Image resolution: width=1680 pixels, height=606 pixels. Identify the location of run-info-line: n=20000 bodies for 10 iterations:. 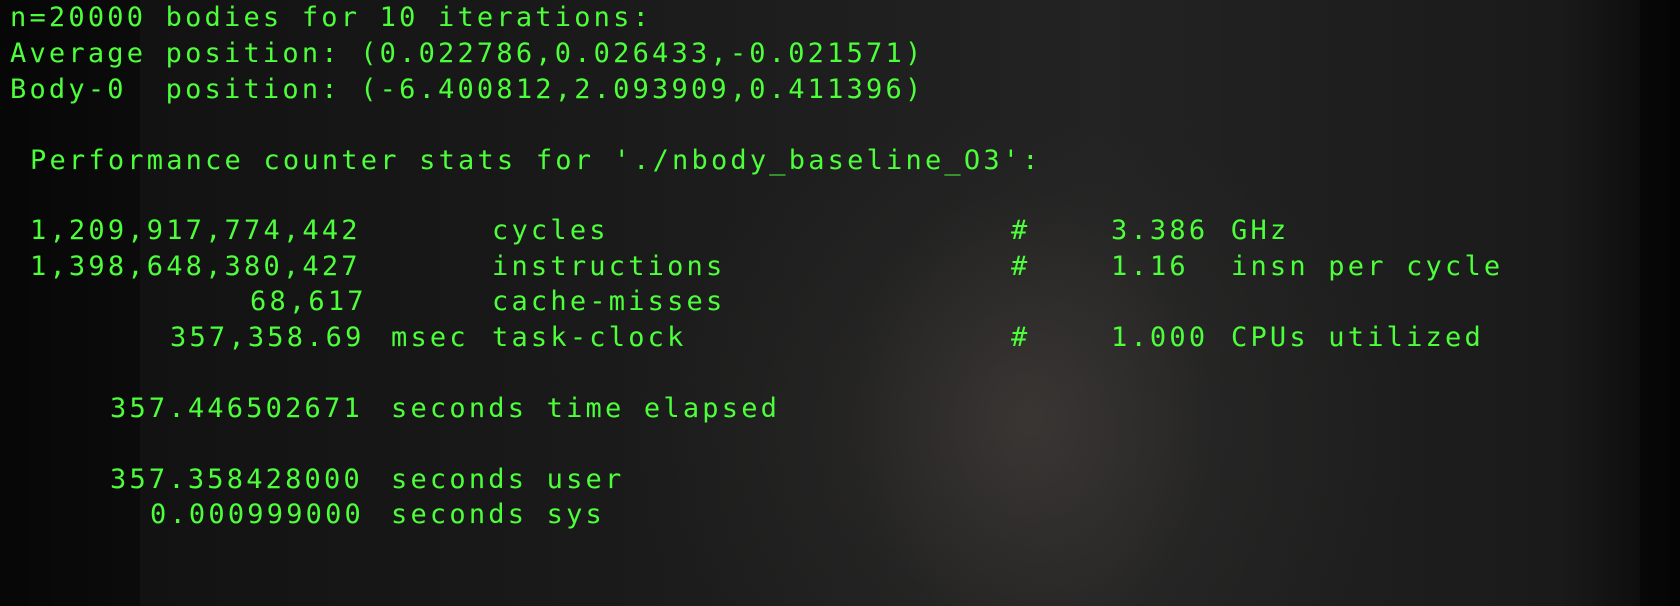
(331, 17).